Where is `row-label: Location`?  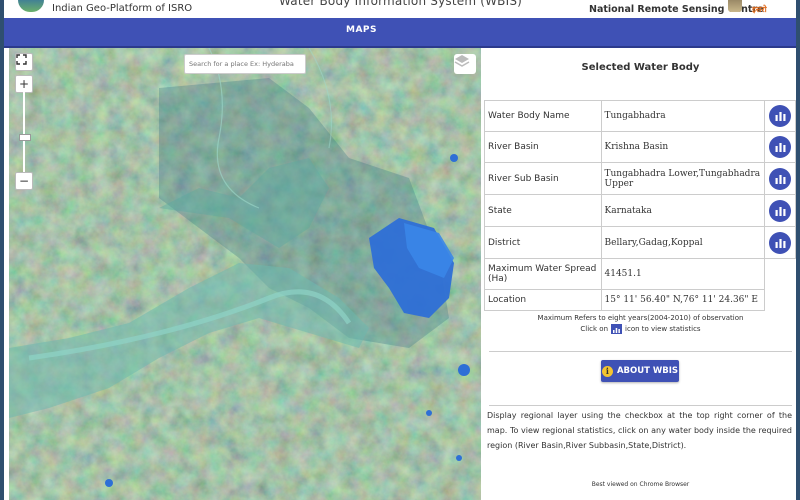
row-label: Location is located at coordinates (543, 300).